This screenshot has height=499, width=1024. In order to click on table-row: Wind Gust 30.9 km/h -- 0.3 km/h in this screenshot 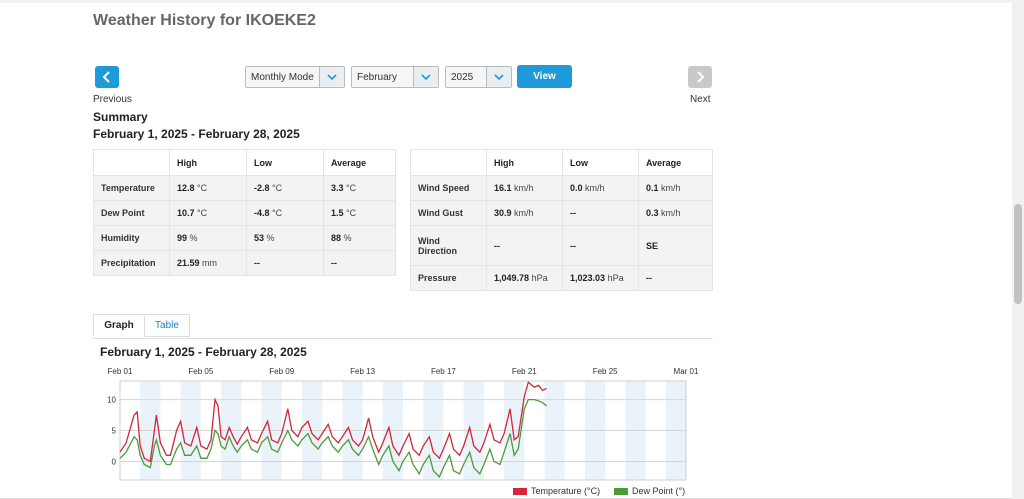, I will do `click(561, 213)`.